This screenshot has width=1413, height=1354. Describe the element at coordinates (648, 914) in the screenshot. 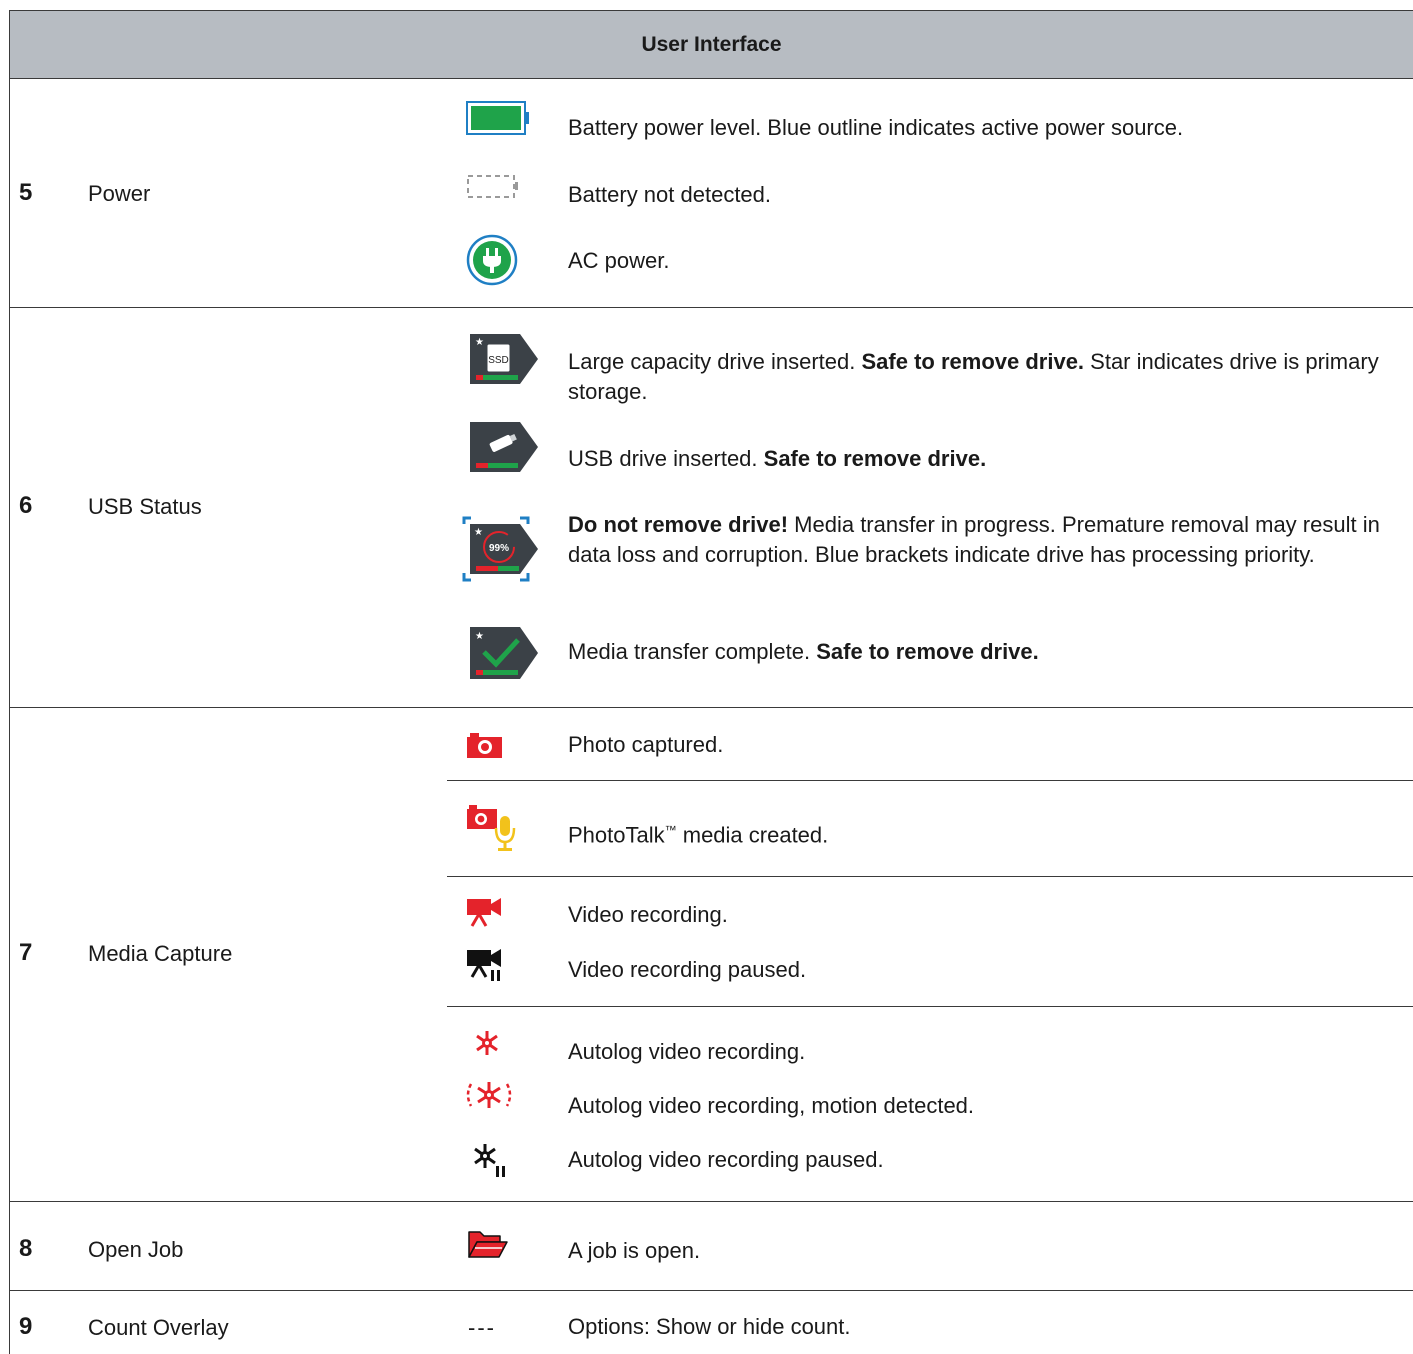

I see `video-recording-desc: Video recording.` at that location.